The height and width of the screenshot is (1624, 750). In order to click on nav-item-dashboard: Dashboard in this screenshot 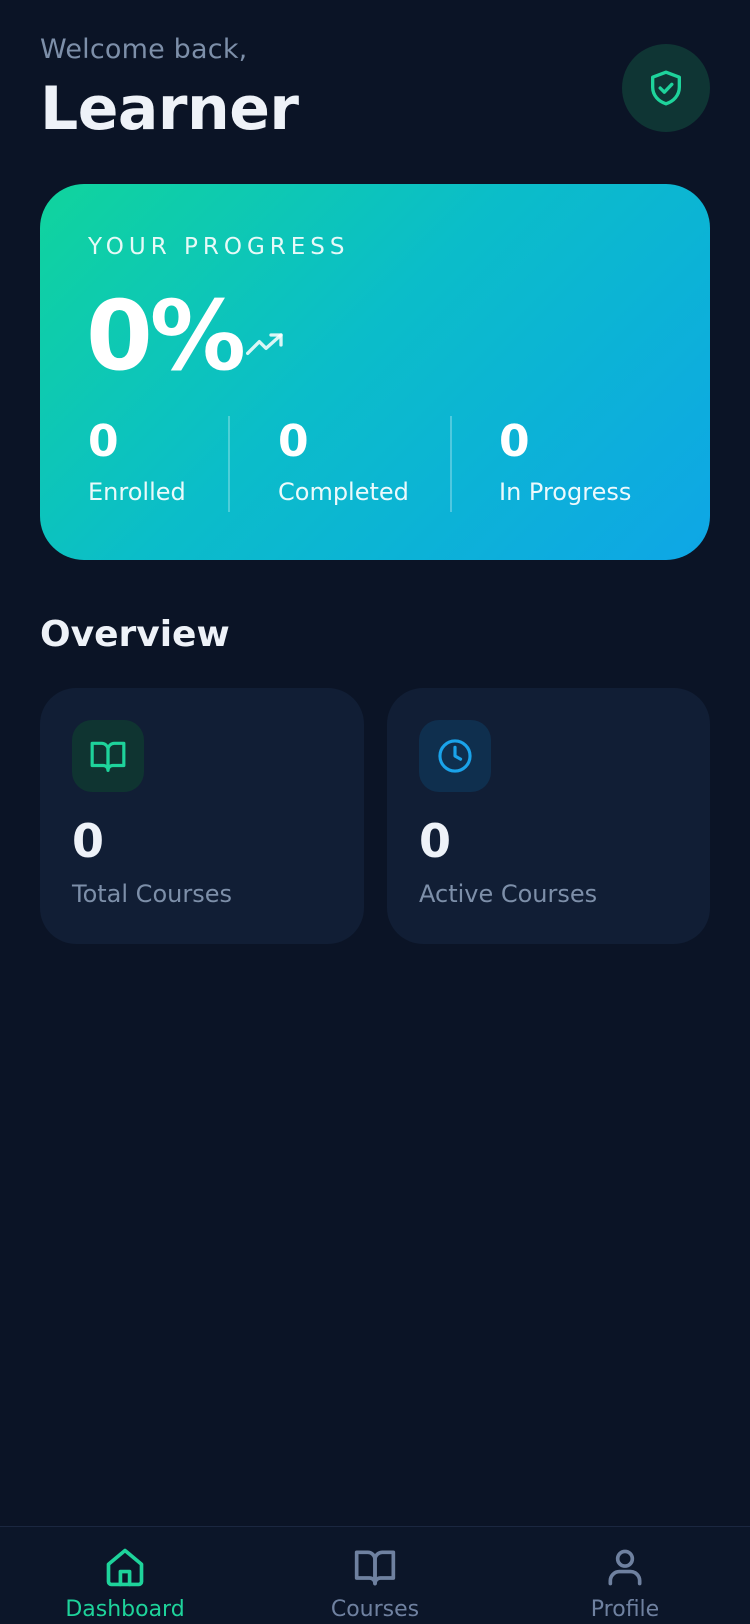, I will do `click(125, 1583)`.